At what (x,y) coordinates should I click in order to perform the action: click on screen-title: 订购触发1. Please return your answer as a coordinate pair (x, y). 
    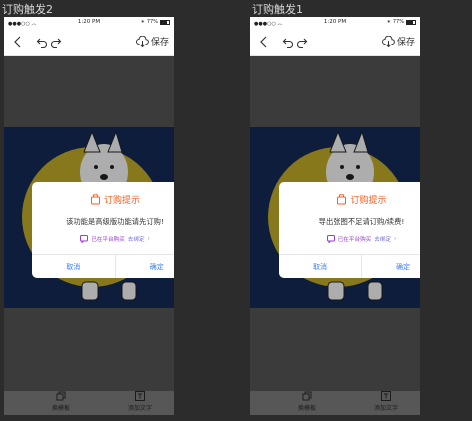
    Looking at the image, I should click on (277, 9).